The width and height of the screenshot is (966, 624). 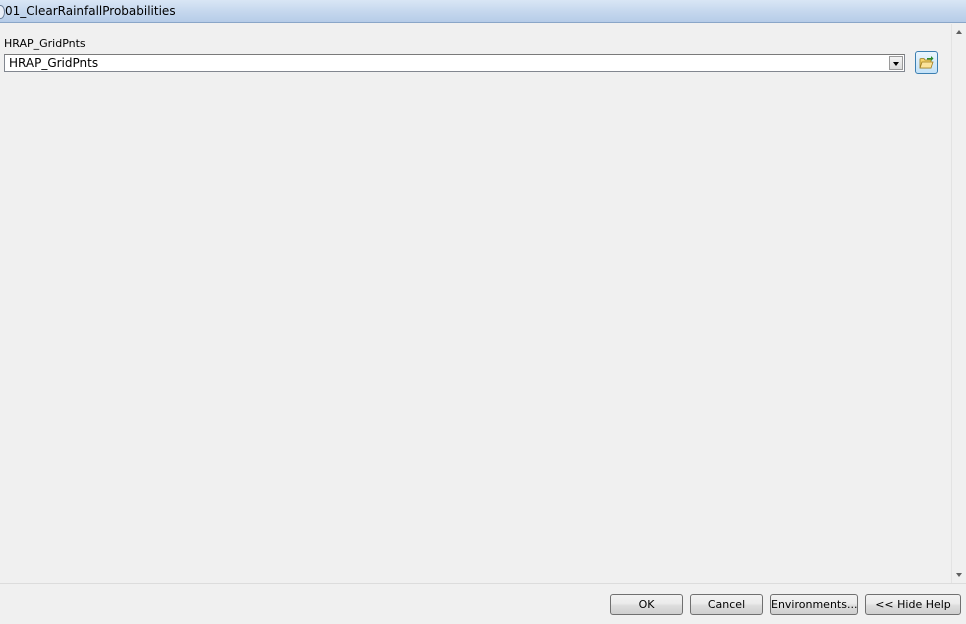 What do you see at coordinates (959, 32) in the screenshot?
I see `scroll-up-icon` at bounding box center [959, 32].